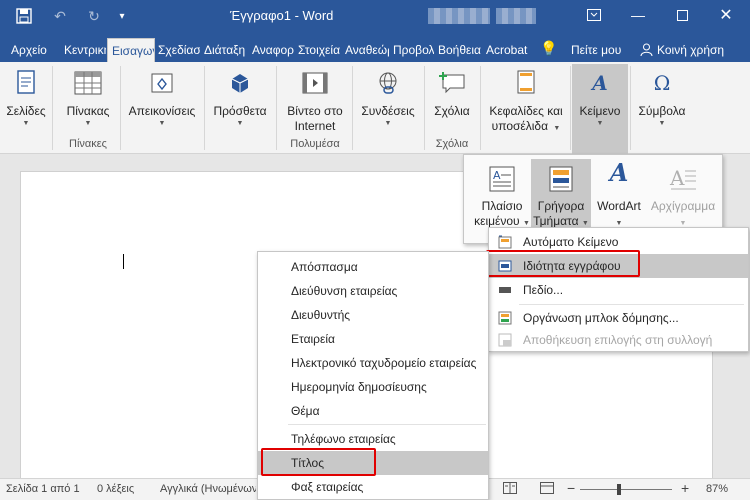 This screenshot has height=500, width=750. What do you see at coordinates (631, 304) in the screenshot?
I see `menu-divider` at bounding box center [631, 304].